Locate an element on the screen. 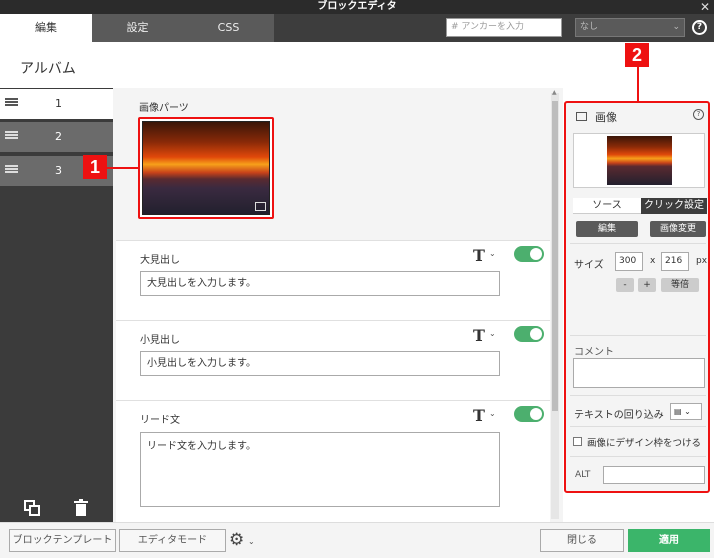  heading-large-label: 大見出し is located at coordinates (160, 260).